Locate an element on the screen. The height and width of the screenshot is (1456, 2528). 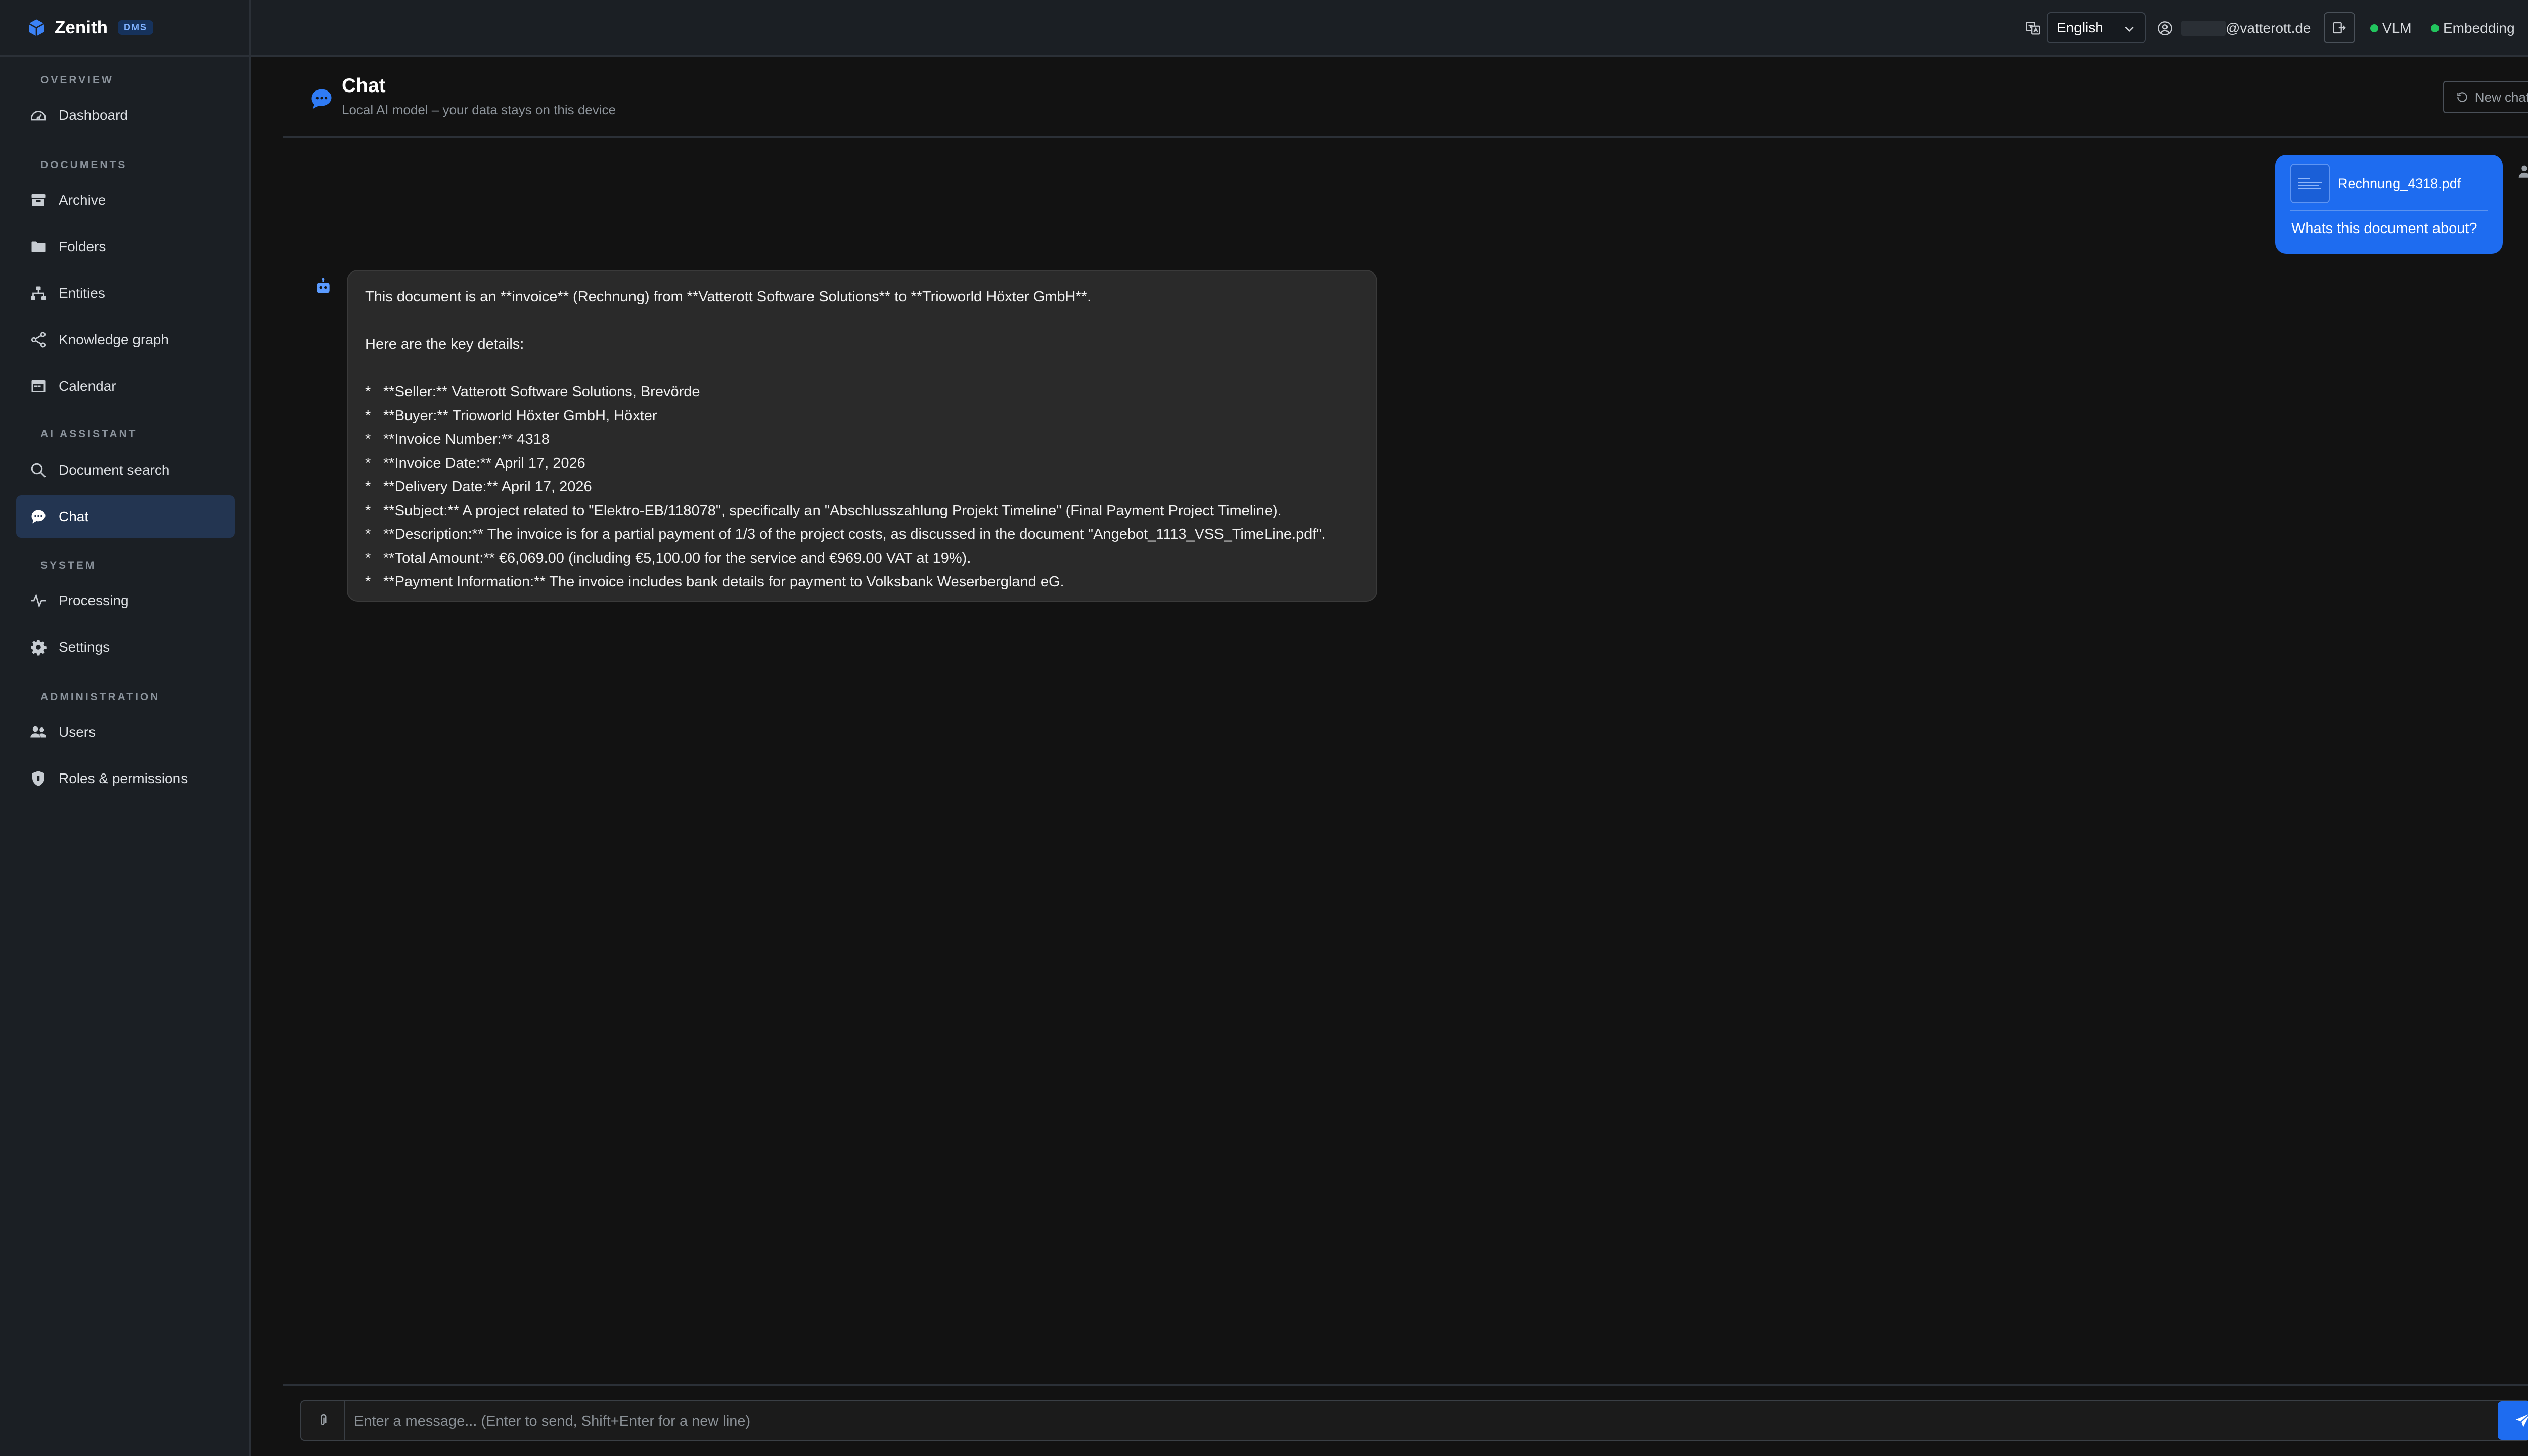
language-select: English is located at coordinates (2097, 27).